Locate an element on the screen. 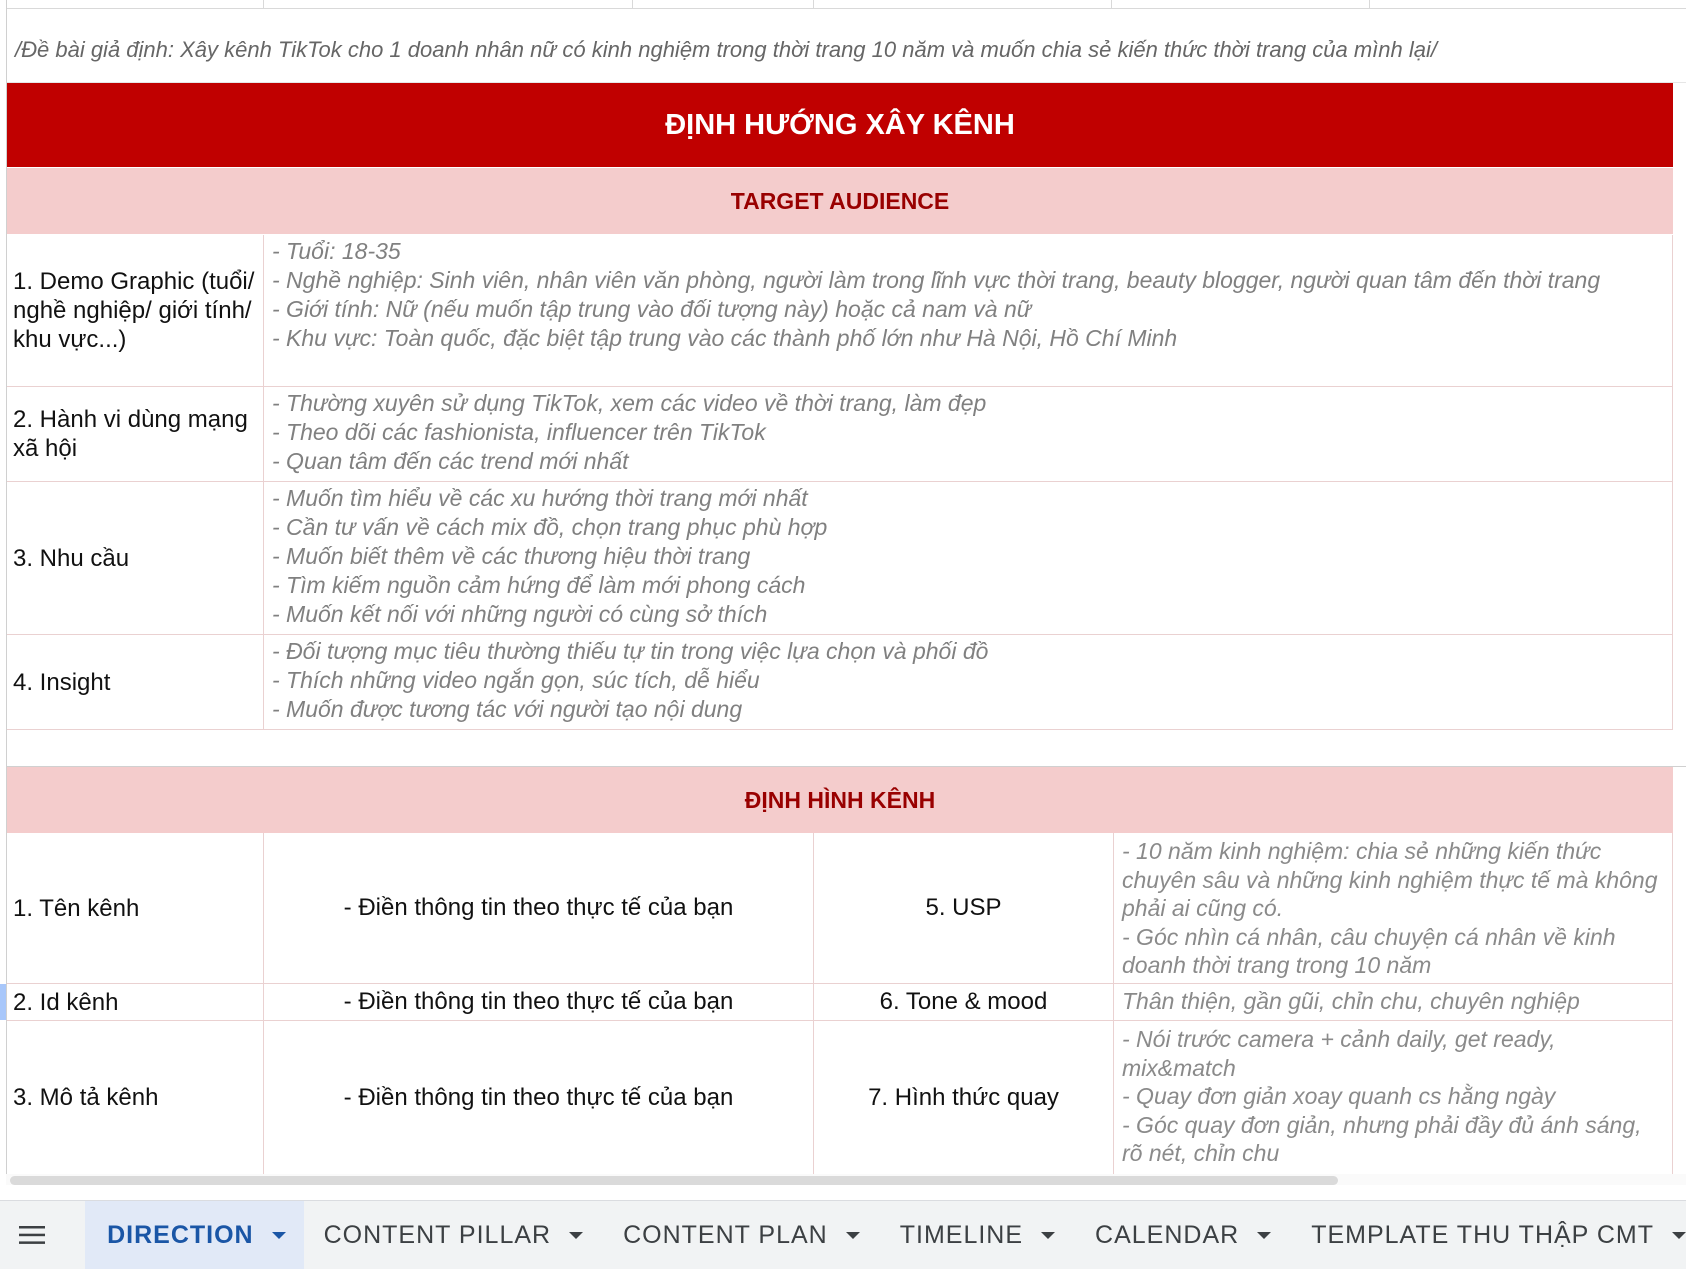 Image resolution: width=1686 pixels, height=1269 pixels. tab-direction: DIRECTION is located at coordinates (194, 1235).